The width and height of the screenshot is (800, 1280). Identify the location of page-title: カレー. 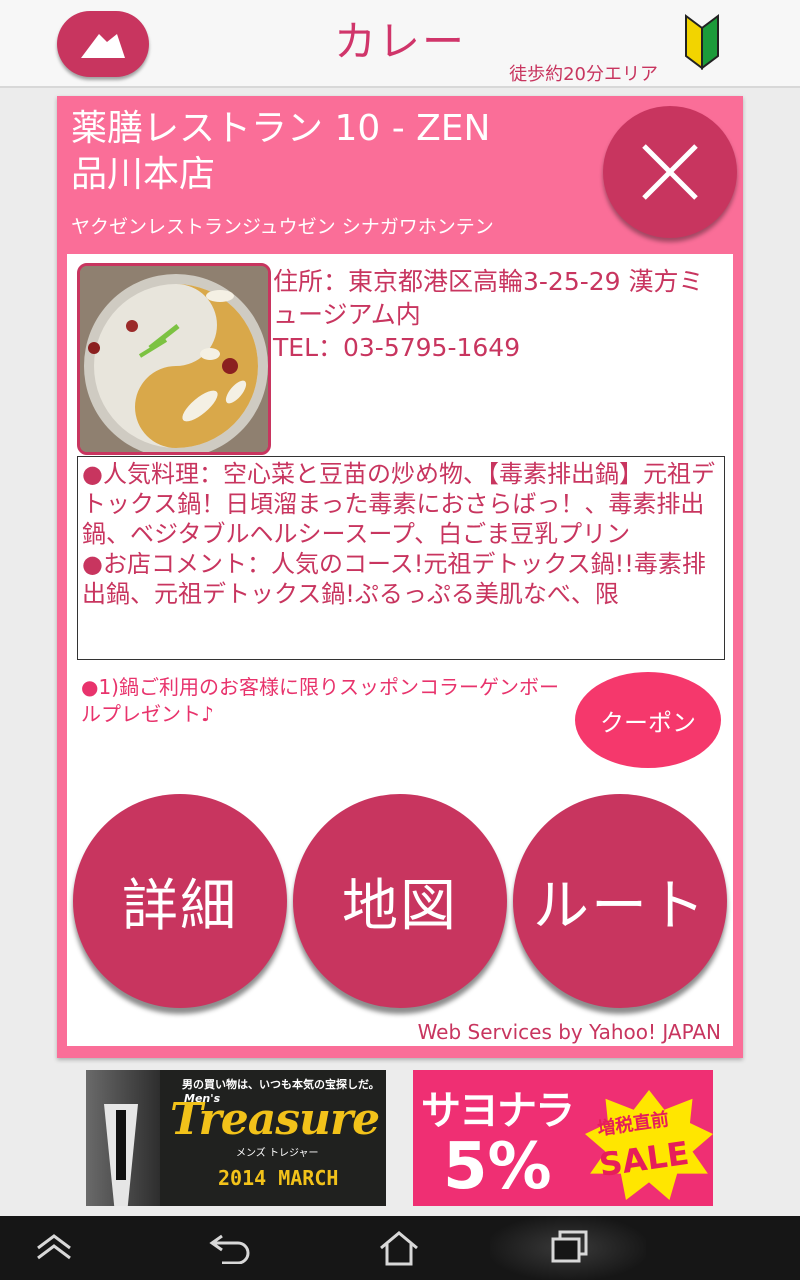
(399, 41).